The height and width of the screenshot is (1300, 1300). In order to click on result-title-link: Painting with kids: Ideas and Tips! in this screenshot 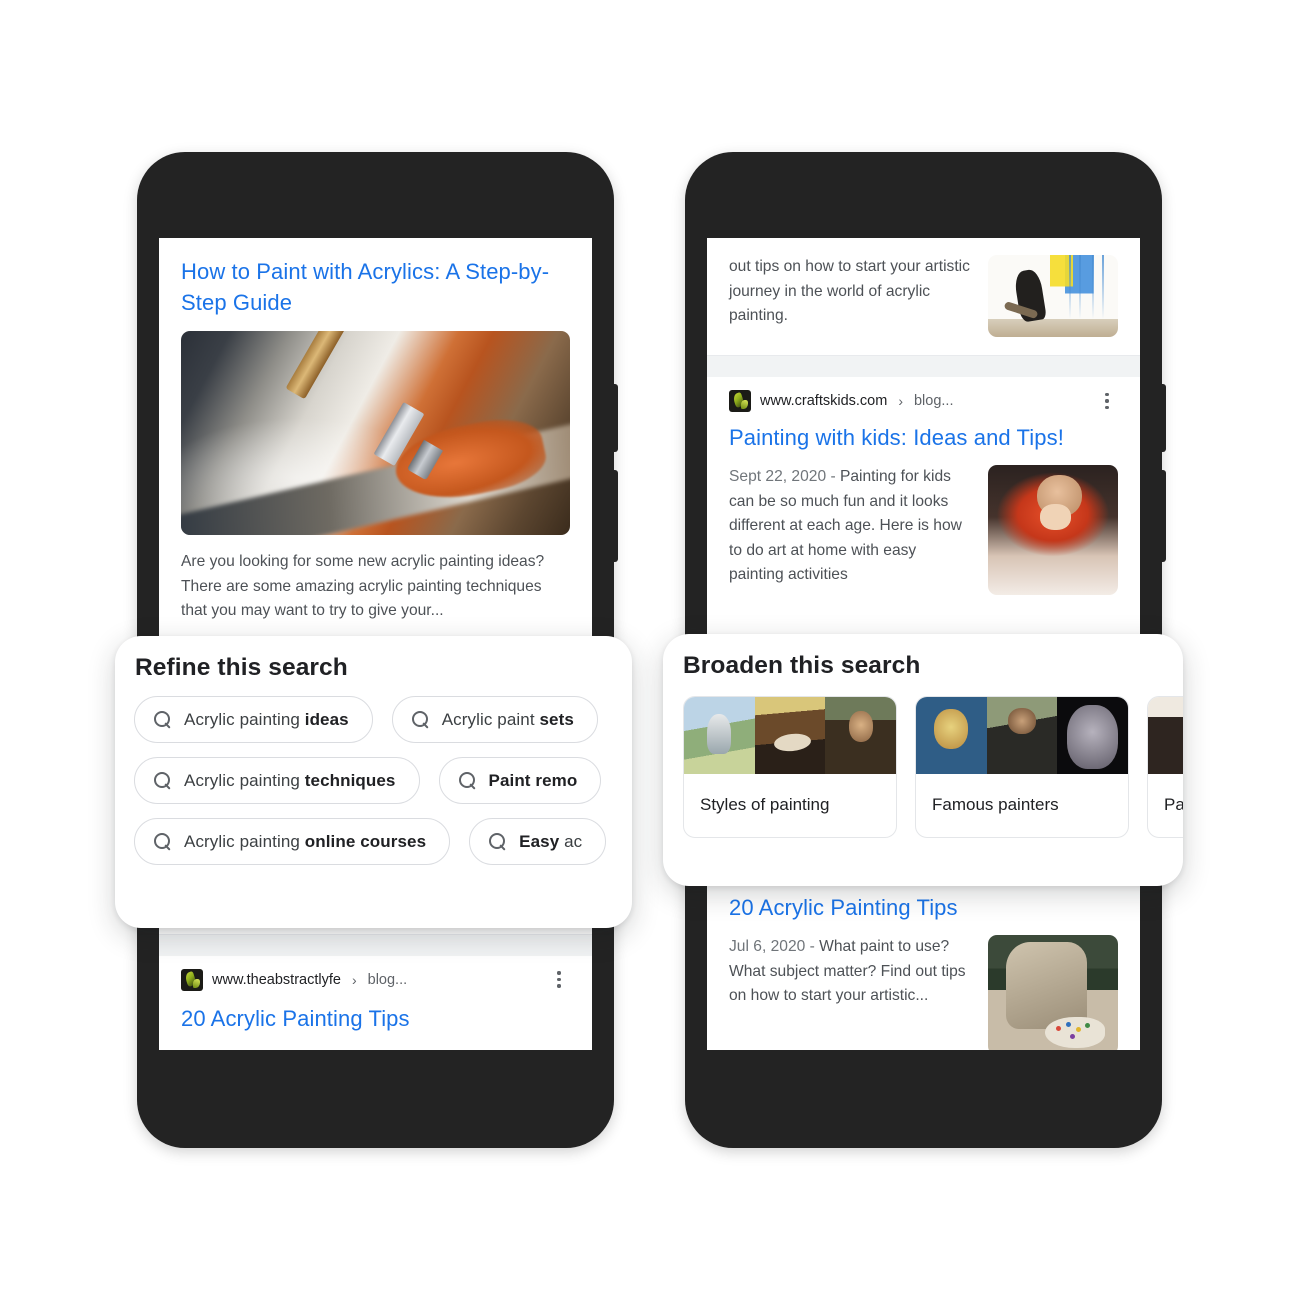, I will do `click(923, 437)`.